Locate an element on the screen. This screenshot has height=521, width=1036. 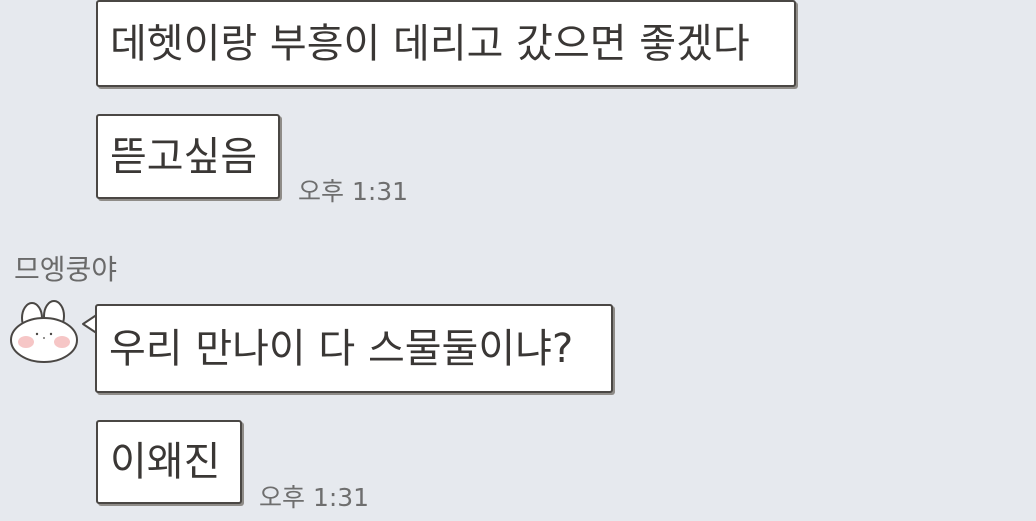
message-text: 뜯고싶음 is located at coordinates (184, 156).